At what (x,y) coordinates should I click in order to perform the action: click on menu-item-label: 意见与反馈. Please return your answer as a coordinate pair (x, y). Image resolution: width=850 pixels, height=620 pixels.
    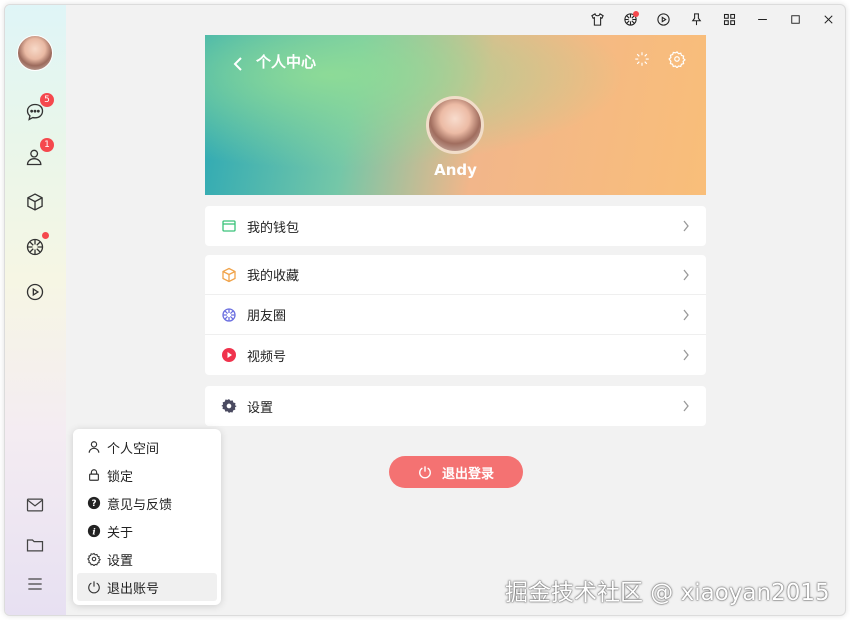
    Looking at the image, I should click on (140, 505).